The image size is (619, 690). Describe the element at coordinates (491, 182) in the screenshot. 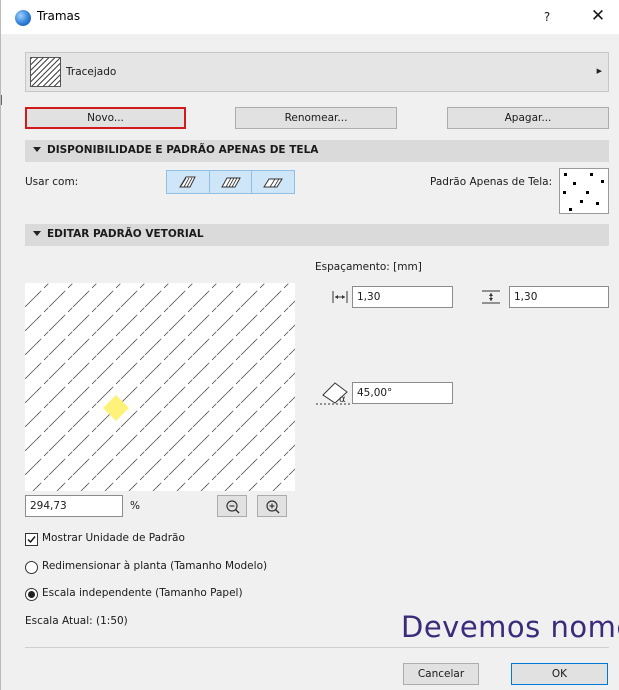

I see `screen-pattern-label: Padrão Apenas de Tela:` at that location.